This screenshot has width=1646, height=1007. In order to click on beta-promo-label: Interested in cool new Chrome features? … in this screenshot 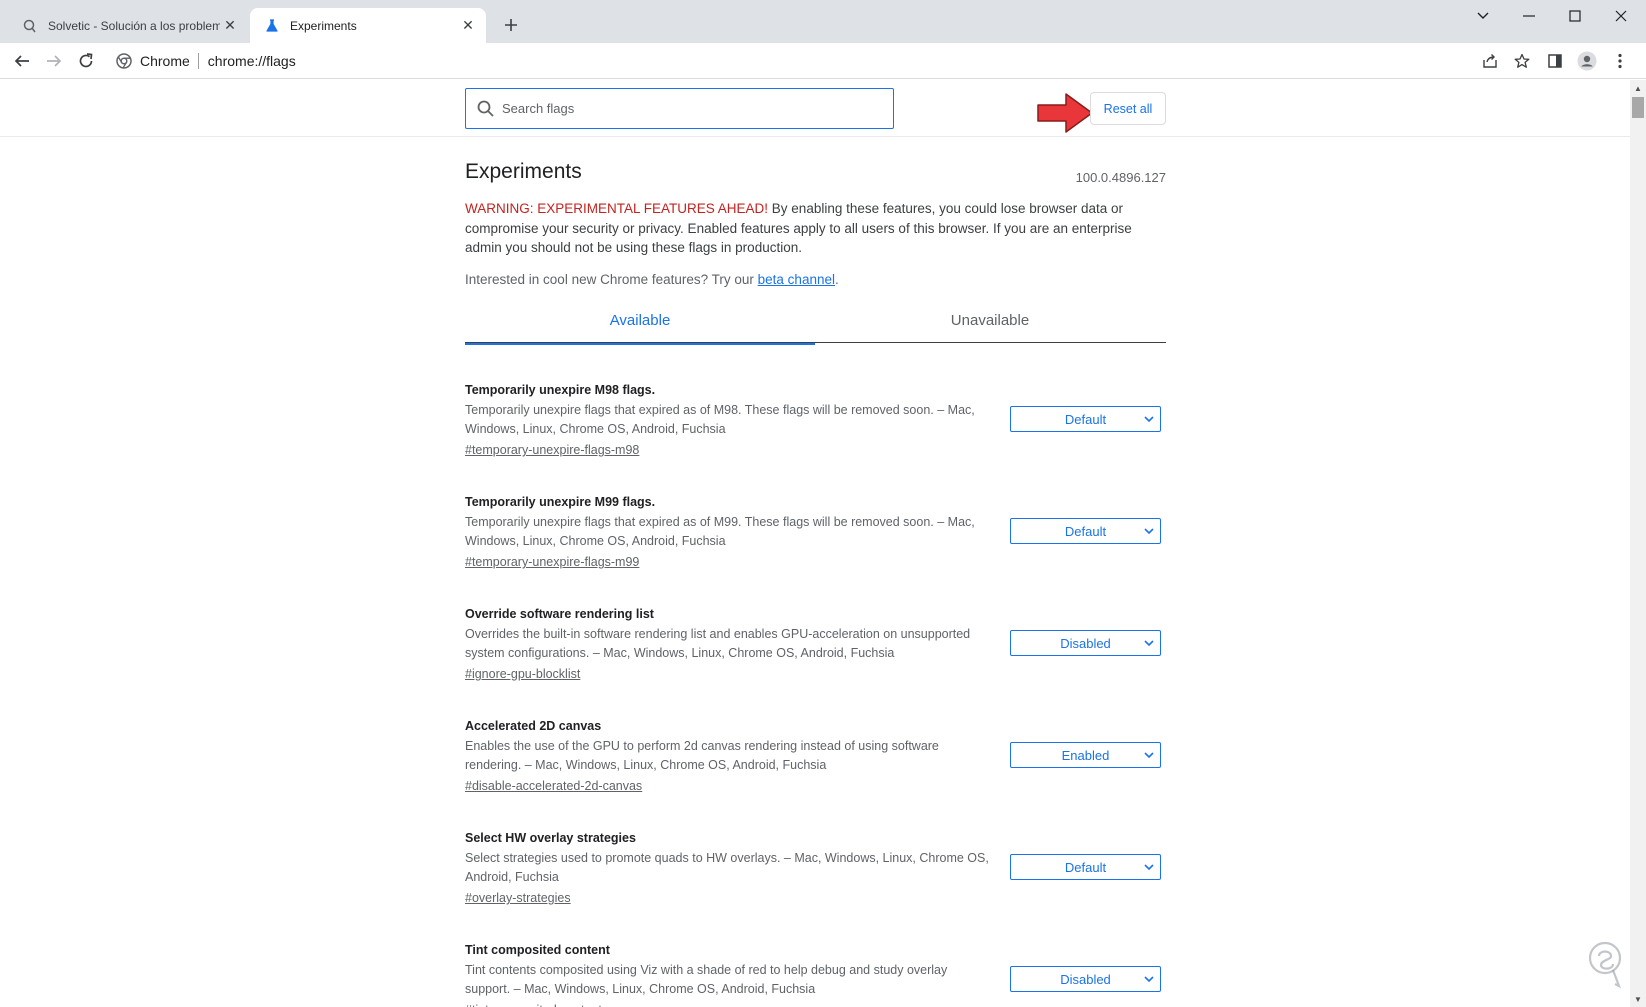, I will do `click(611, 279)`.